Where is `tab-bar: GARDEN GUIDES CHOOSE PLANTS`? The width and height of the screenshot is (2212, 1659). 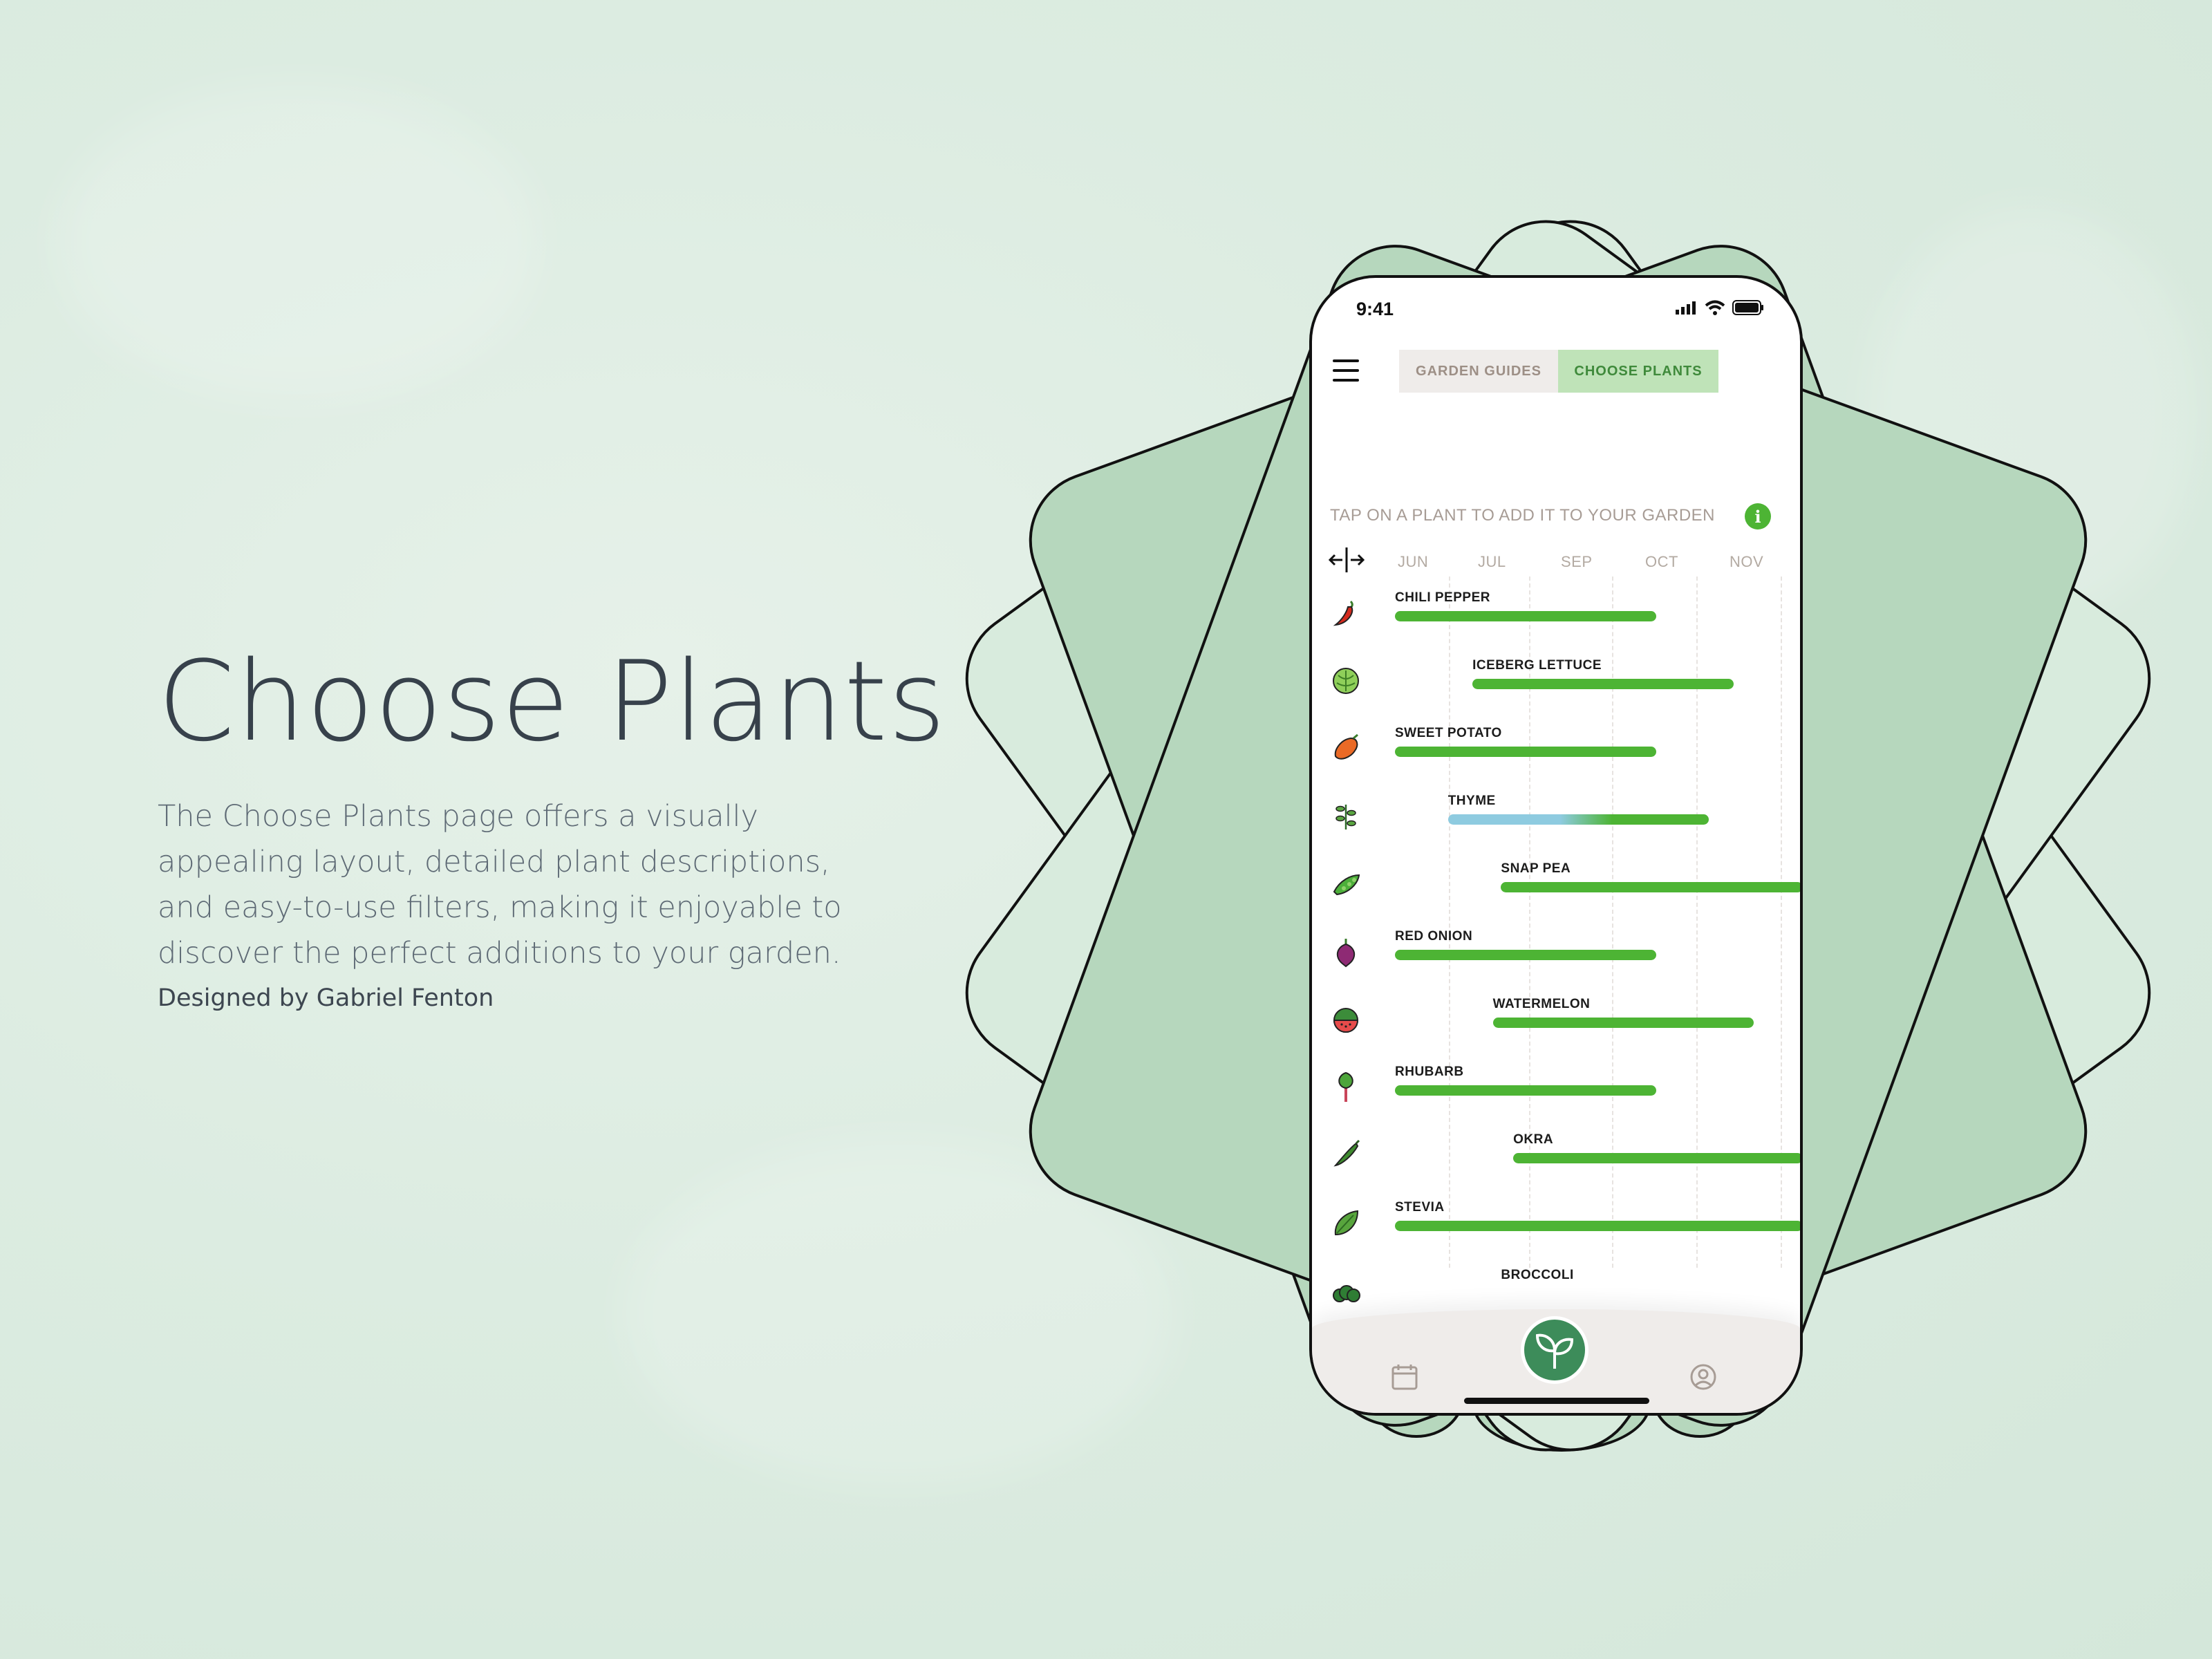
tab-bar: GARDEN GUIDES CHOOSE PLANTS is located at coordinates (1558, 371).